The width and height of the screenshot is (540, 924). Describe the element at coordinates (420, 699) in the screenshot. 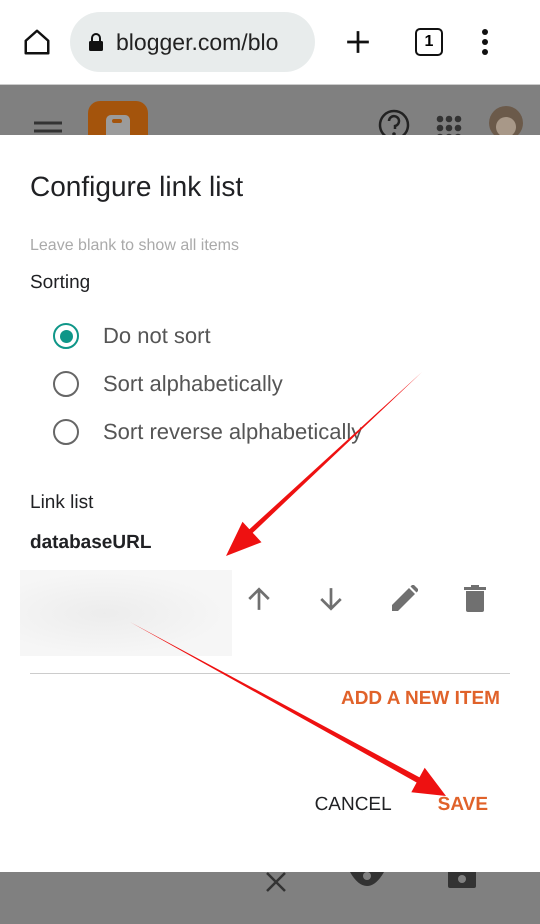

I see `add-item-button: ADD A NEW ITEM` at that location.